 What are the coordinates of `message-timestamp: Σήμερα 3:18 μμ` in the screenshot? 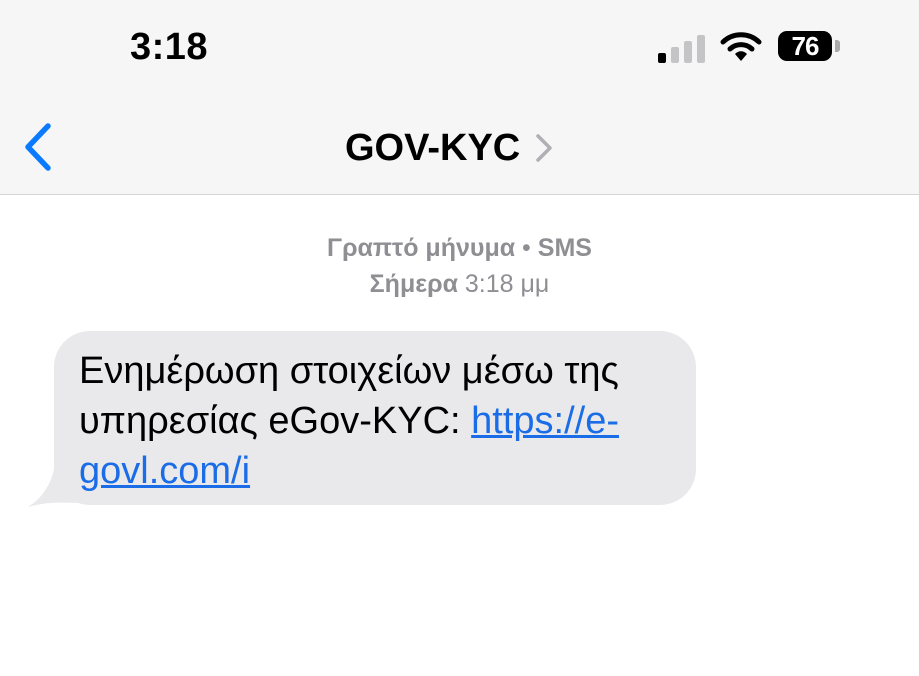 It's located at (459, 284).